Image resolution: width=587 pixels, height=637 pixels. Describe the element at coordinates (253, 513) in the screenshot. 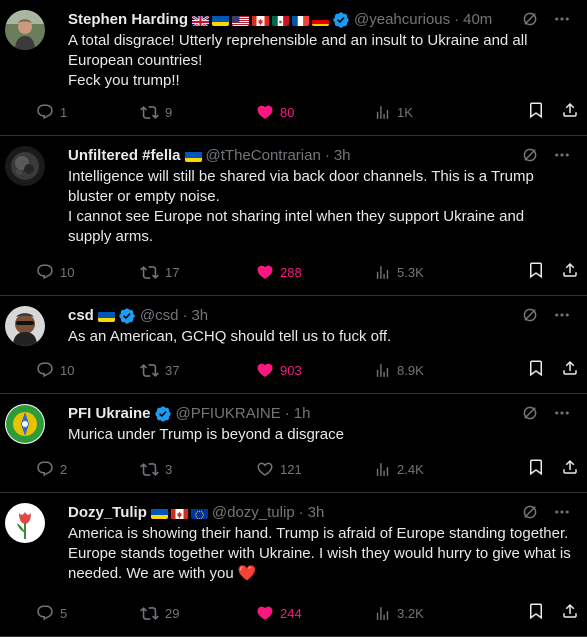

I see `user-handle: @dozy_tulip` at that location.